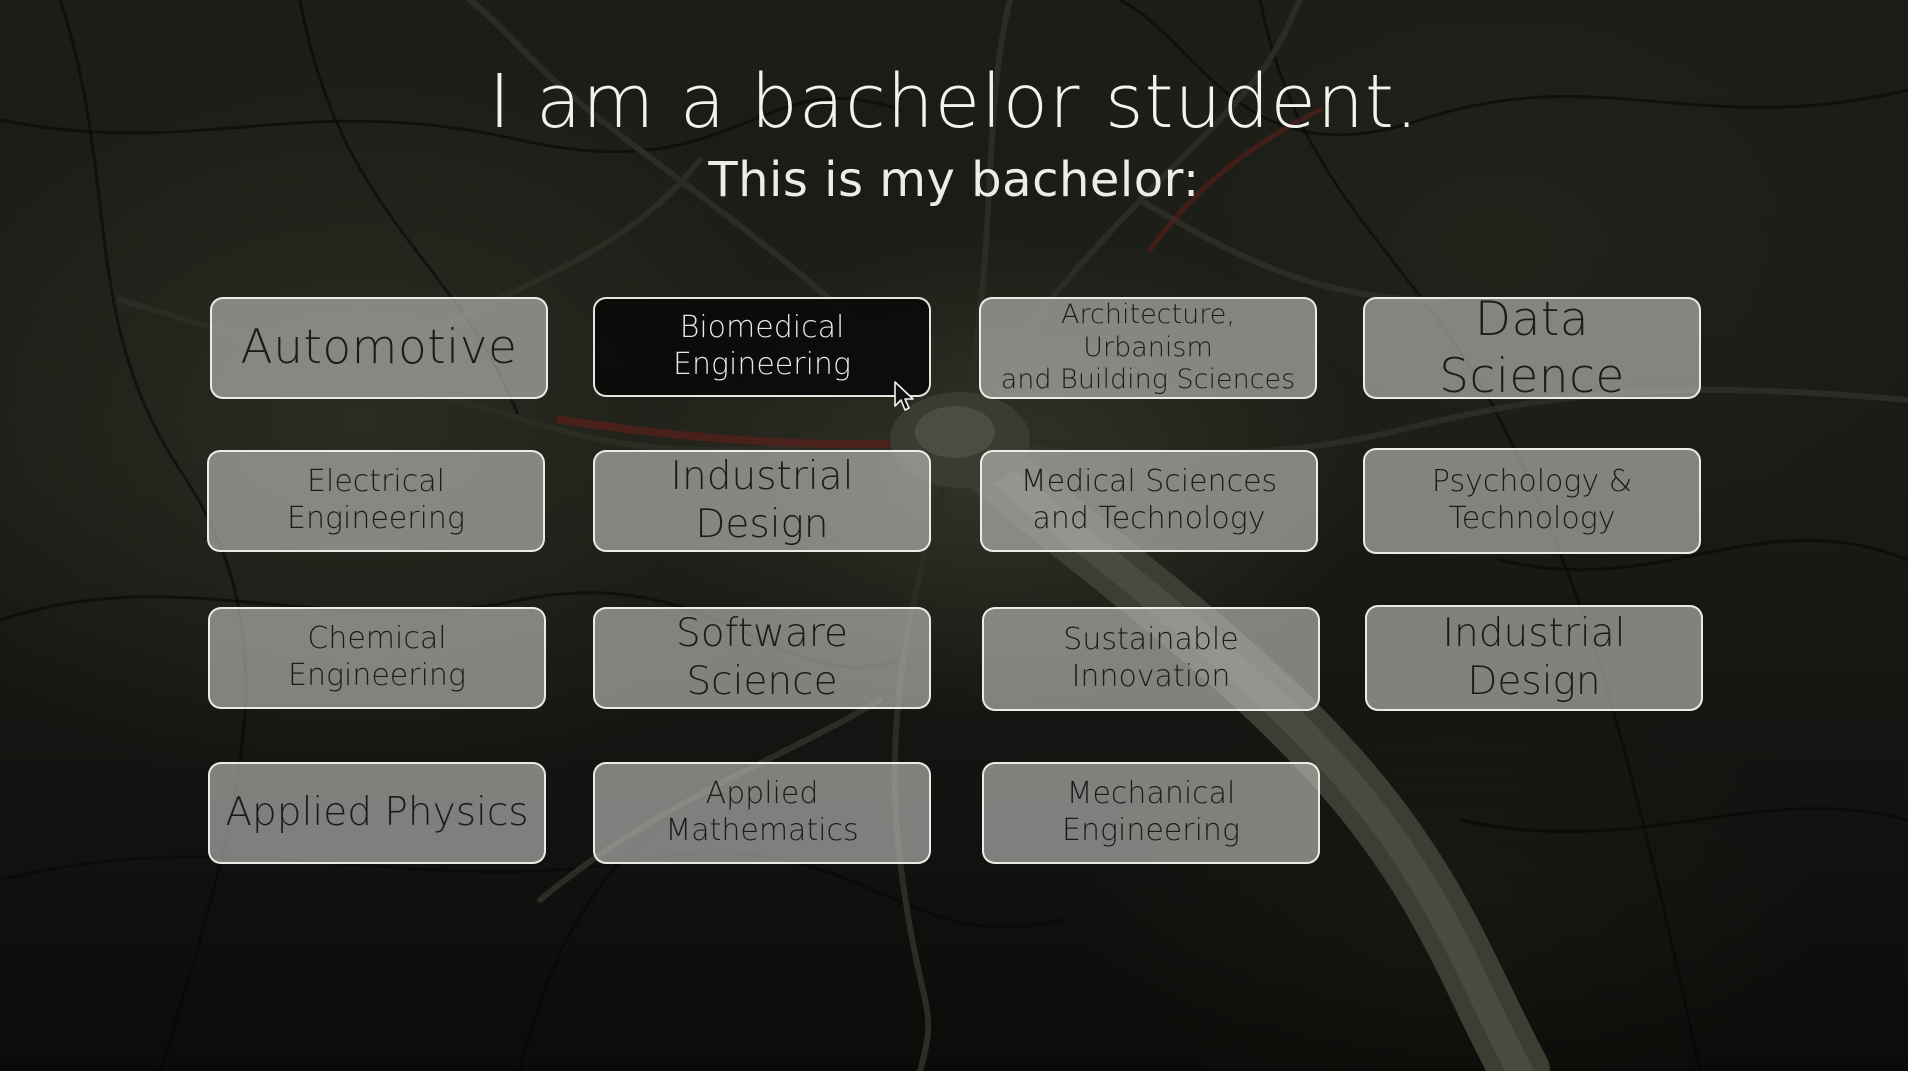 This screenshot has width=1908, height=1071. I want to click on program-button-automotive: Automotive, so click(379, 348).